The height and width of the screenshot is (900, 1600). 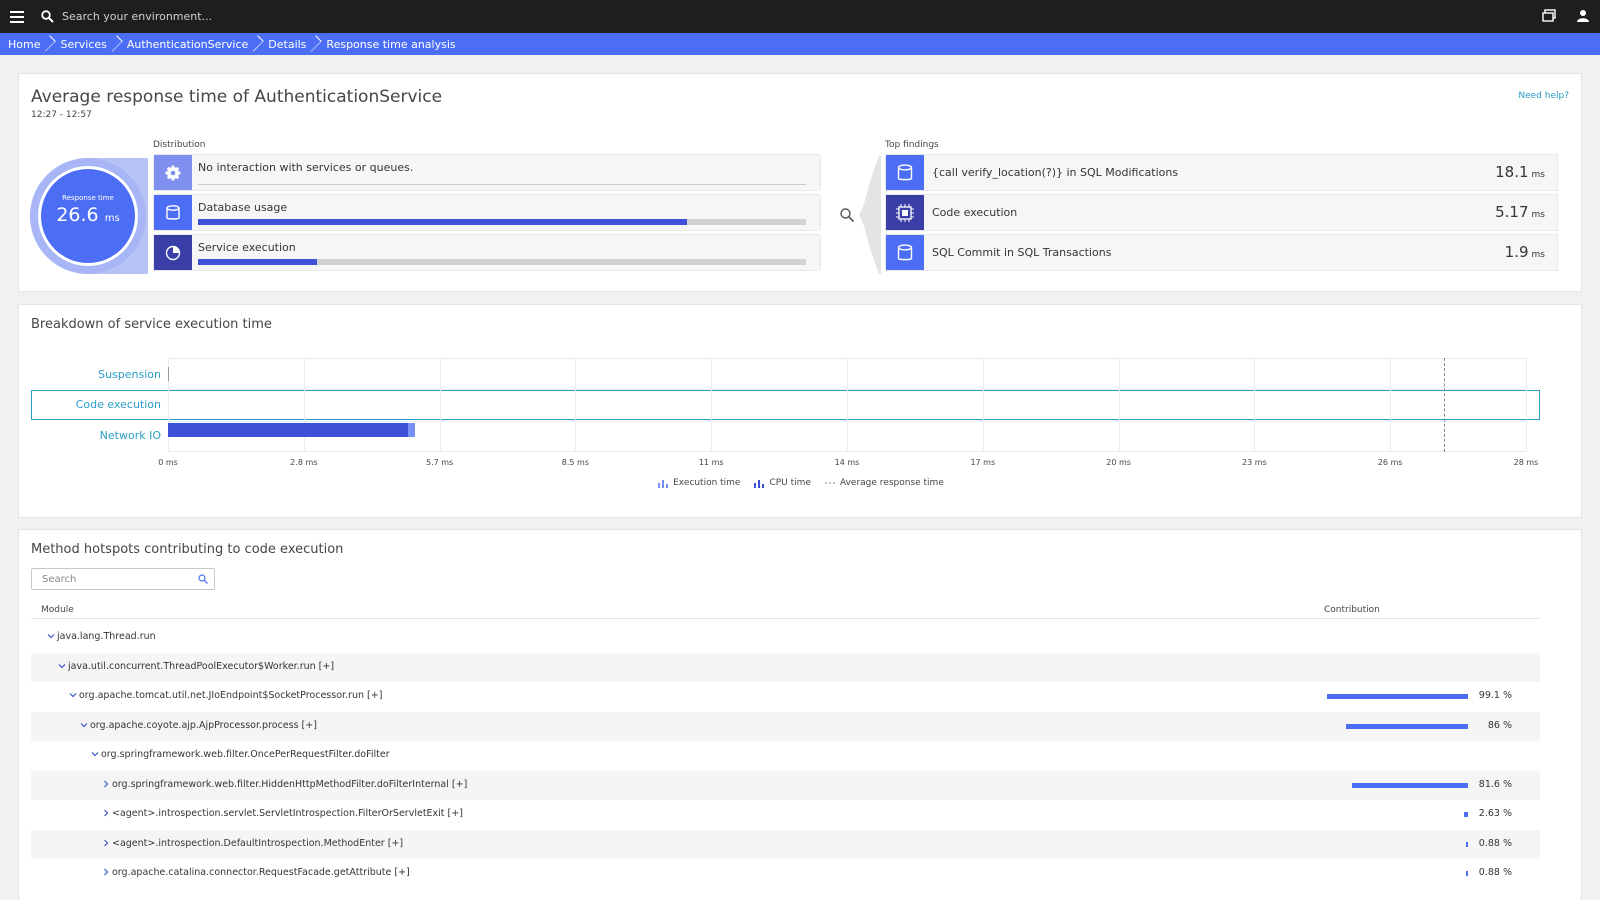 I want to click on breadcrumb-services: Services, so click(x=85, y=44).